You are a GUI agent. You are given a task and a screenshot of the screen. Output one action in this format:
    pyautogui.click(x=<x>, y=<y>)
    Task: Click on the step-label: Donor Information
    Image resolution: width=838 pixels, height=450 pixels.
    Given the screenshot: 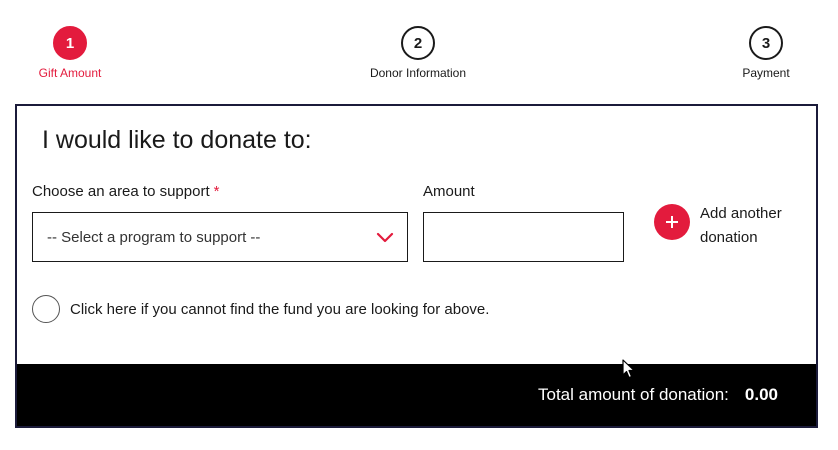 What is the action you would take?
    pyautogui.click(x=418, y=73)
    